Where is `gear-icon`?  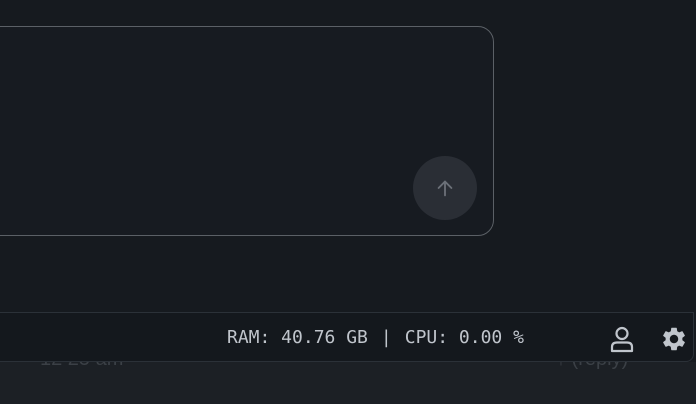
gear-icon is located at coordinates (674, 339).